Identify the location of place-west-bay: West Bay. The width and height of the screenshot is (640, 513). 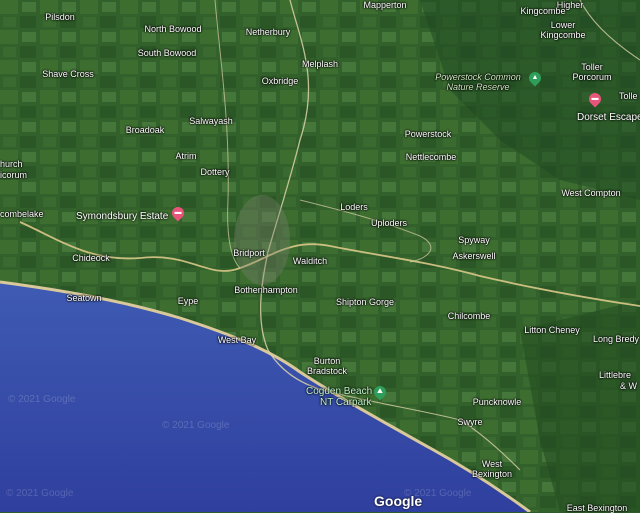
(237, 340).